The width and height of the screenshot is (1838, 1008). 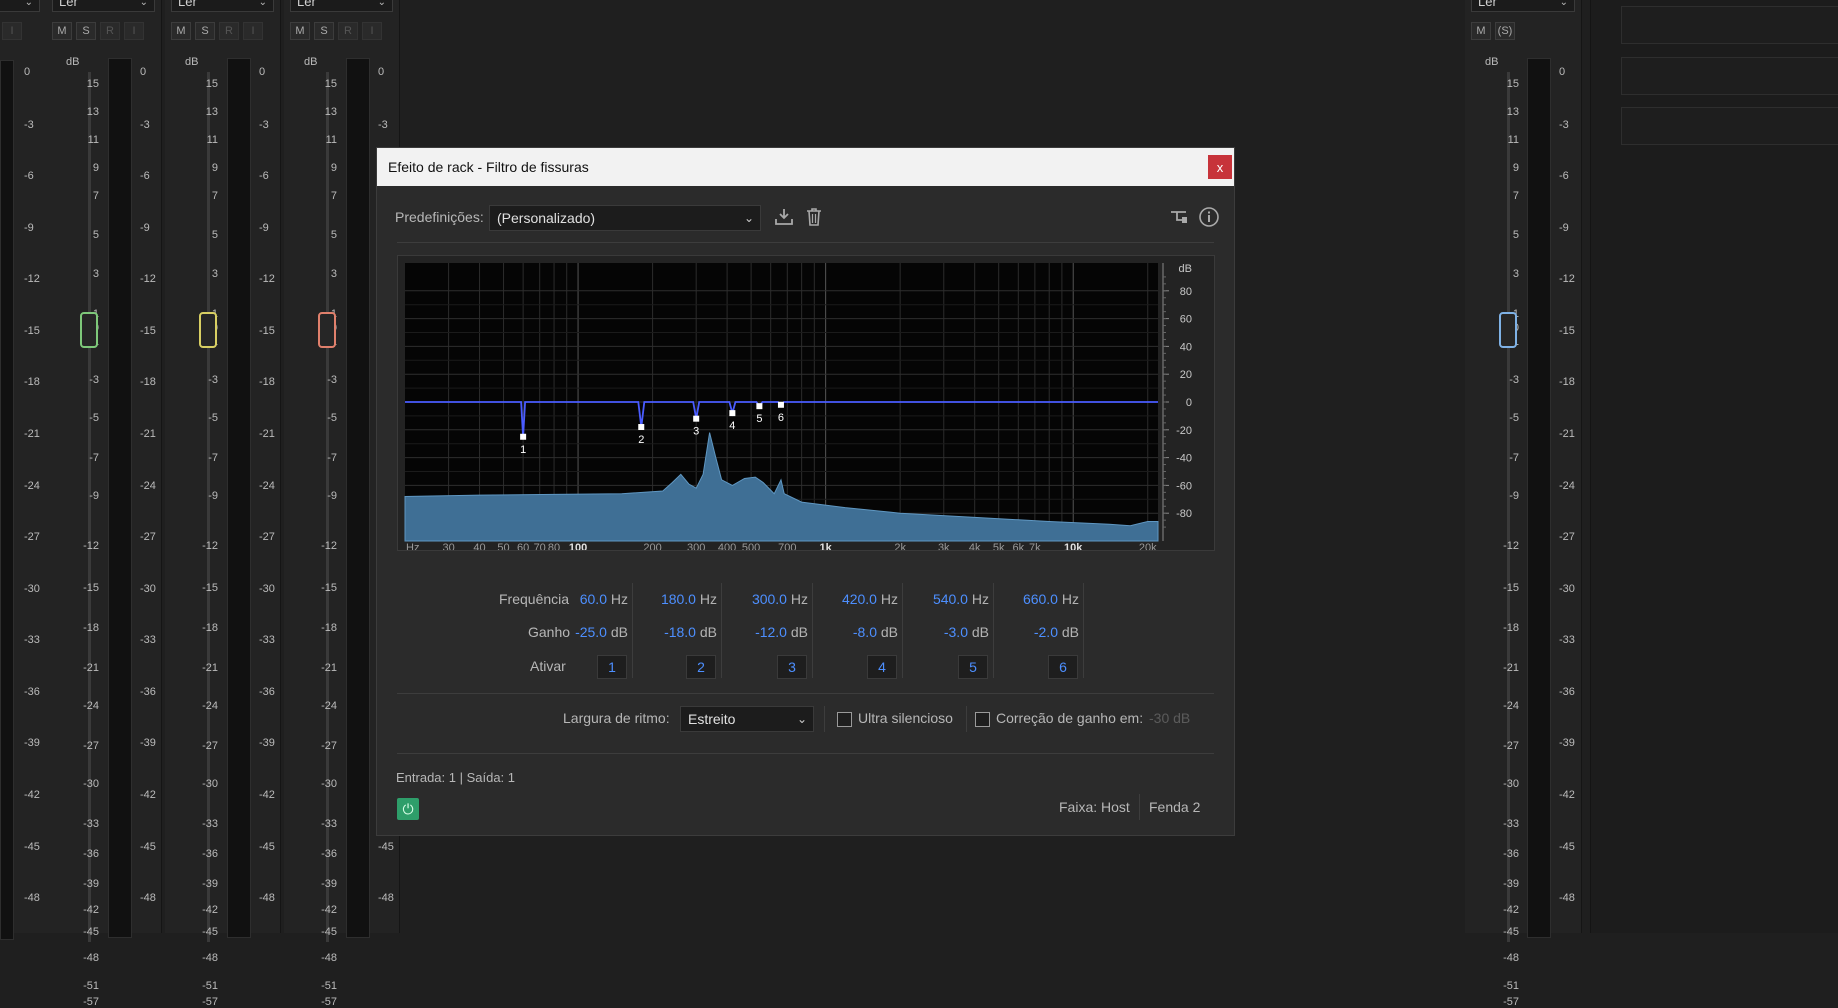 I want to click on band-frequency: 420.0 Hz, so click(x=860, y=599).